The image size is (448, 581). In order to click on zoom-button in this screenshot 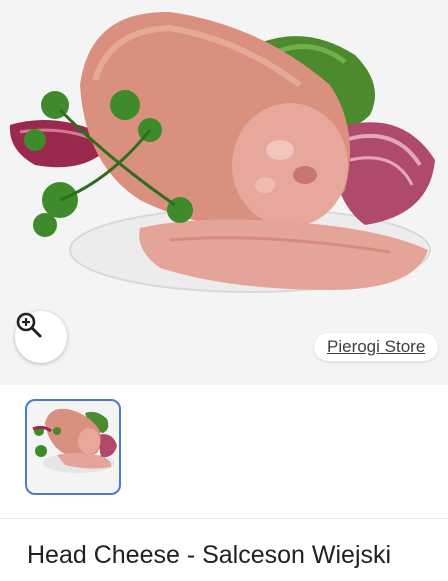, I will do `click(41, 337)`.